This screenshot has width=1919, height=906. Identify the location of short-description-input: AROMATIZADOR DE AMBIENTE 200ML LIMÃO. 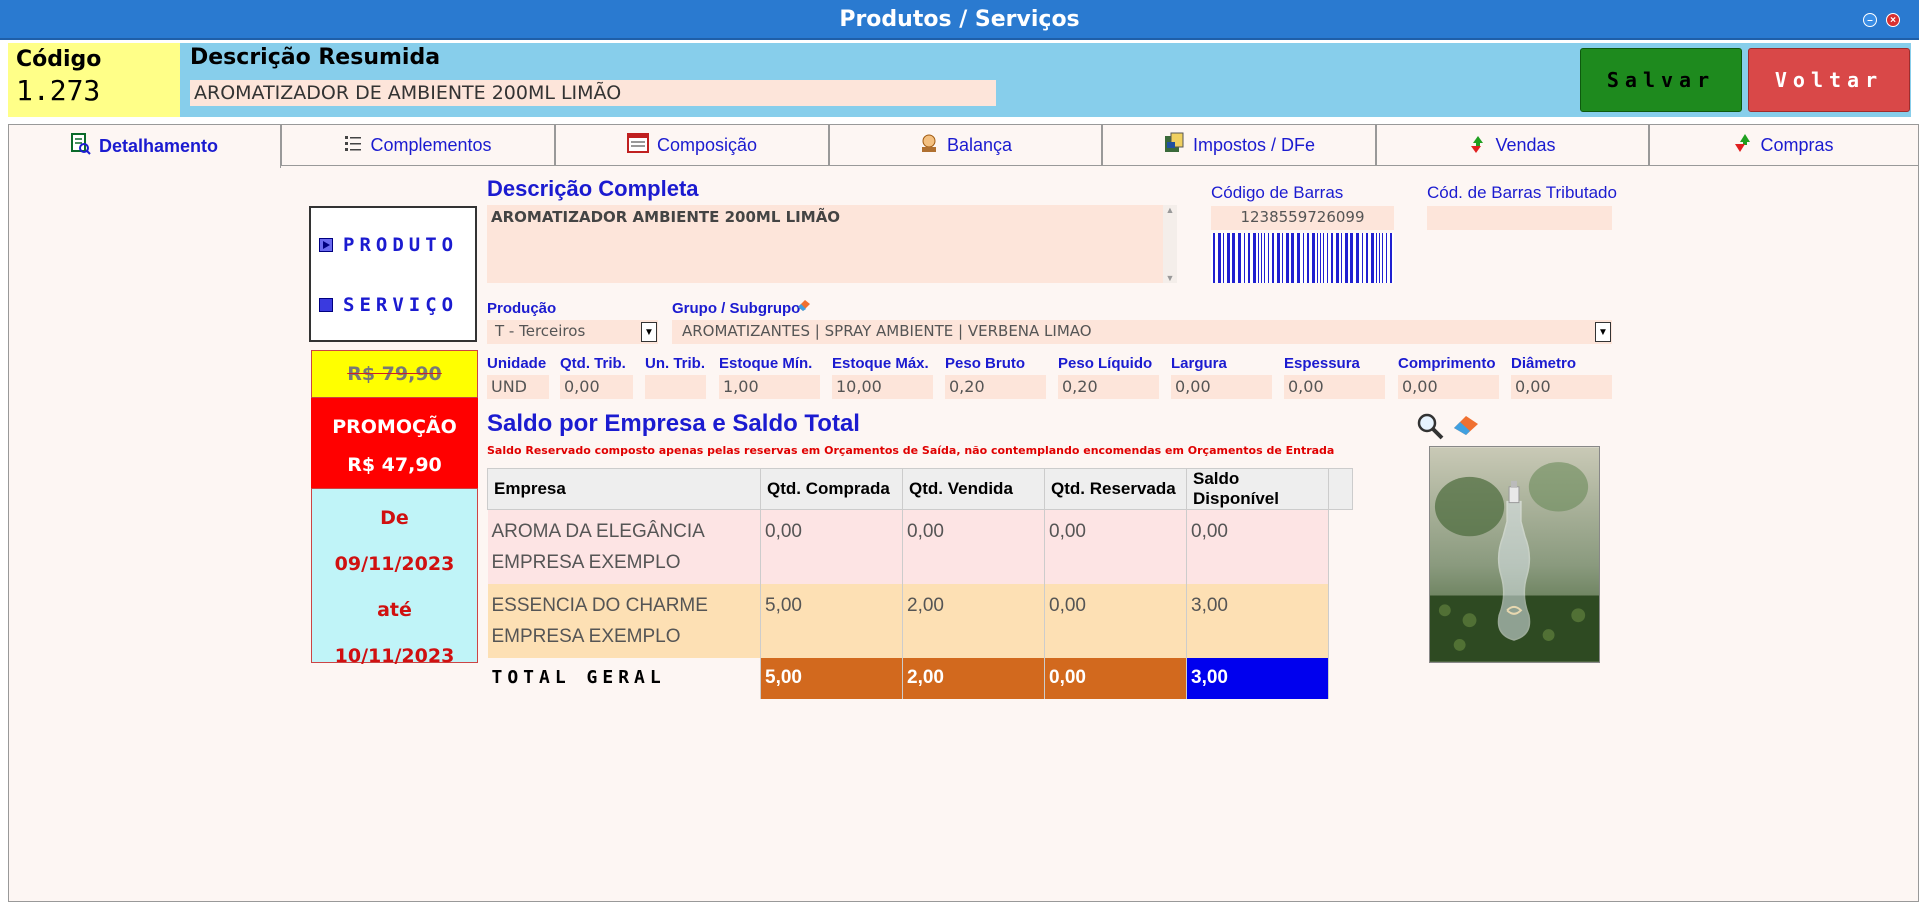
(593, 93).